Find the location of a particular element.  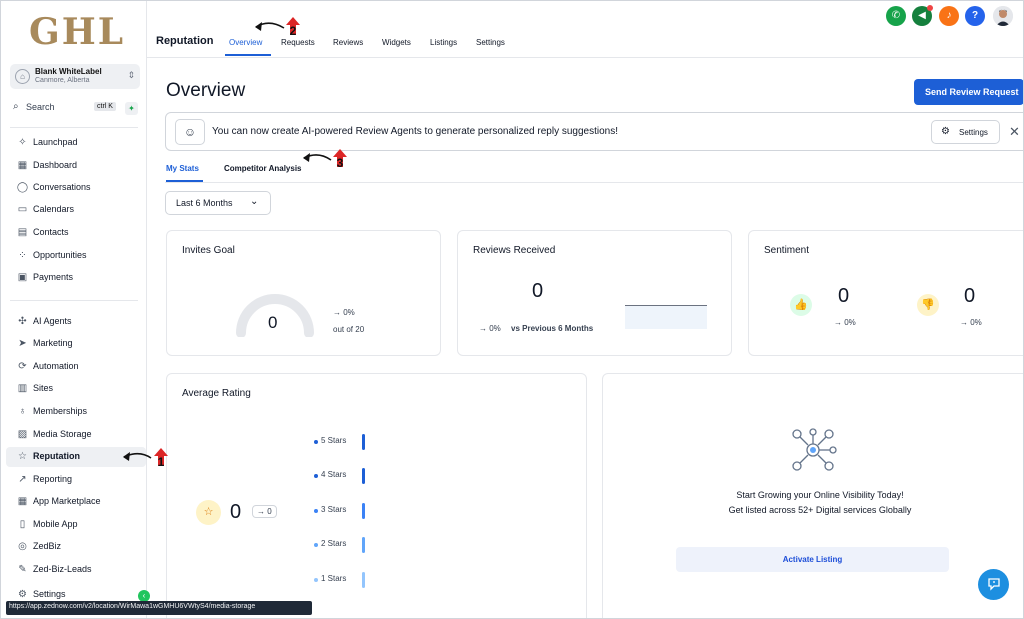

annotation-label-1: 1 is located at coordinates (161, 462).